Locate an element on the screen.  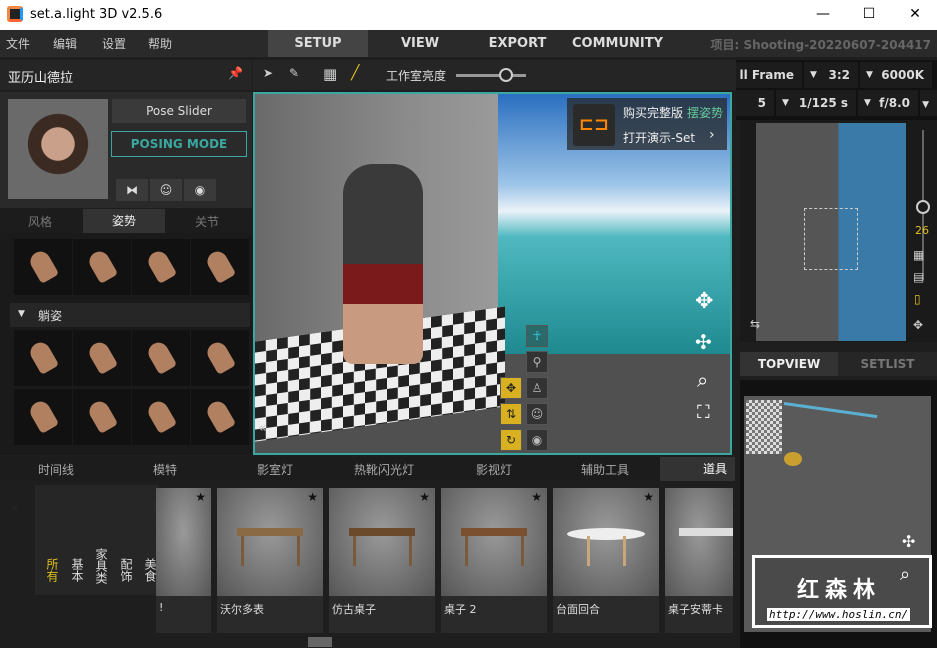
tab-speedlights: 热靴闪光灯 is located at coordinates (384, 469).